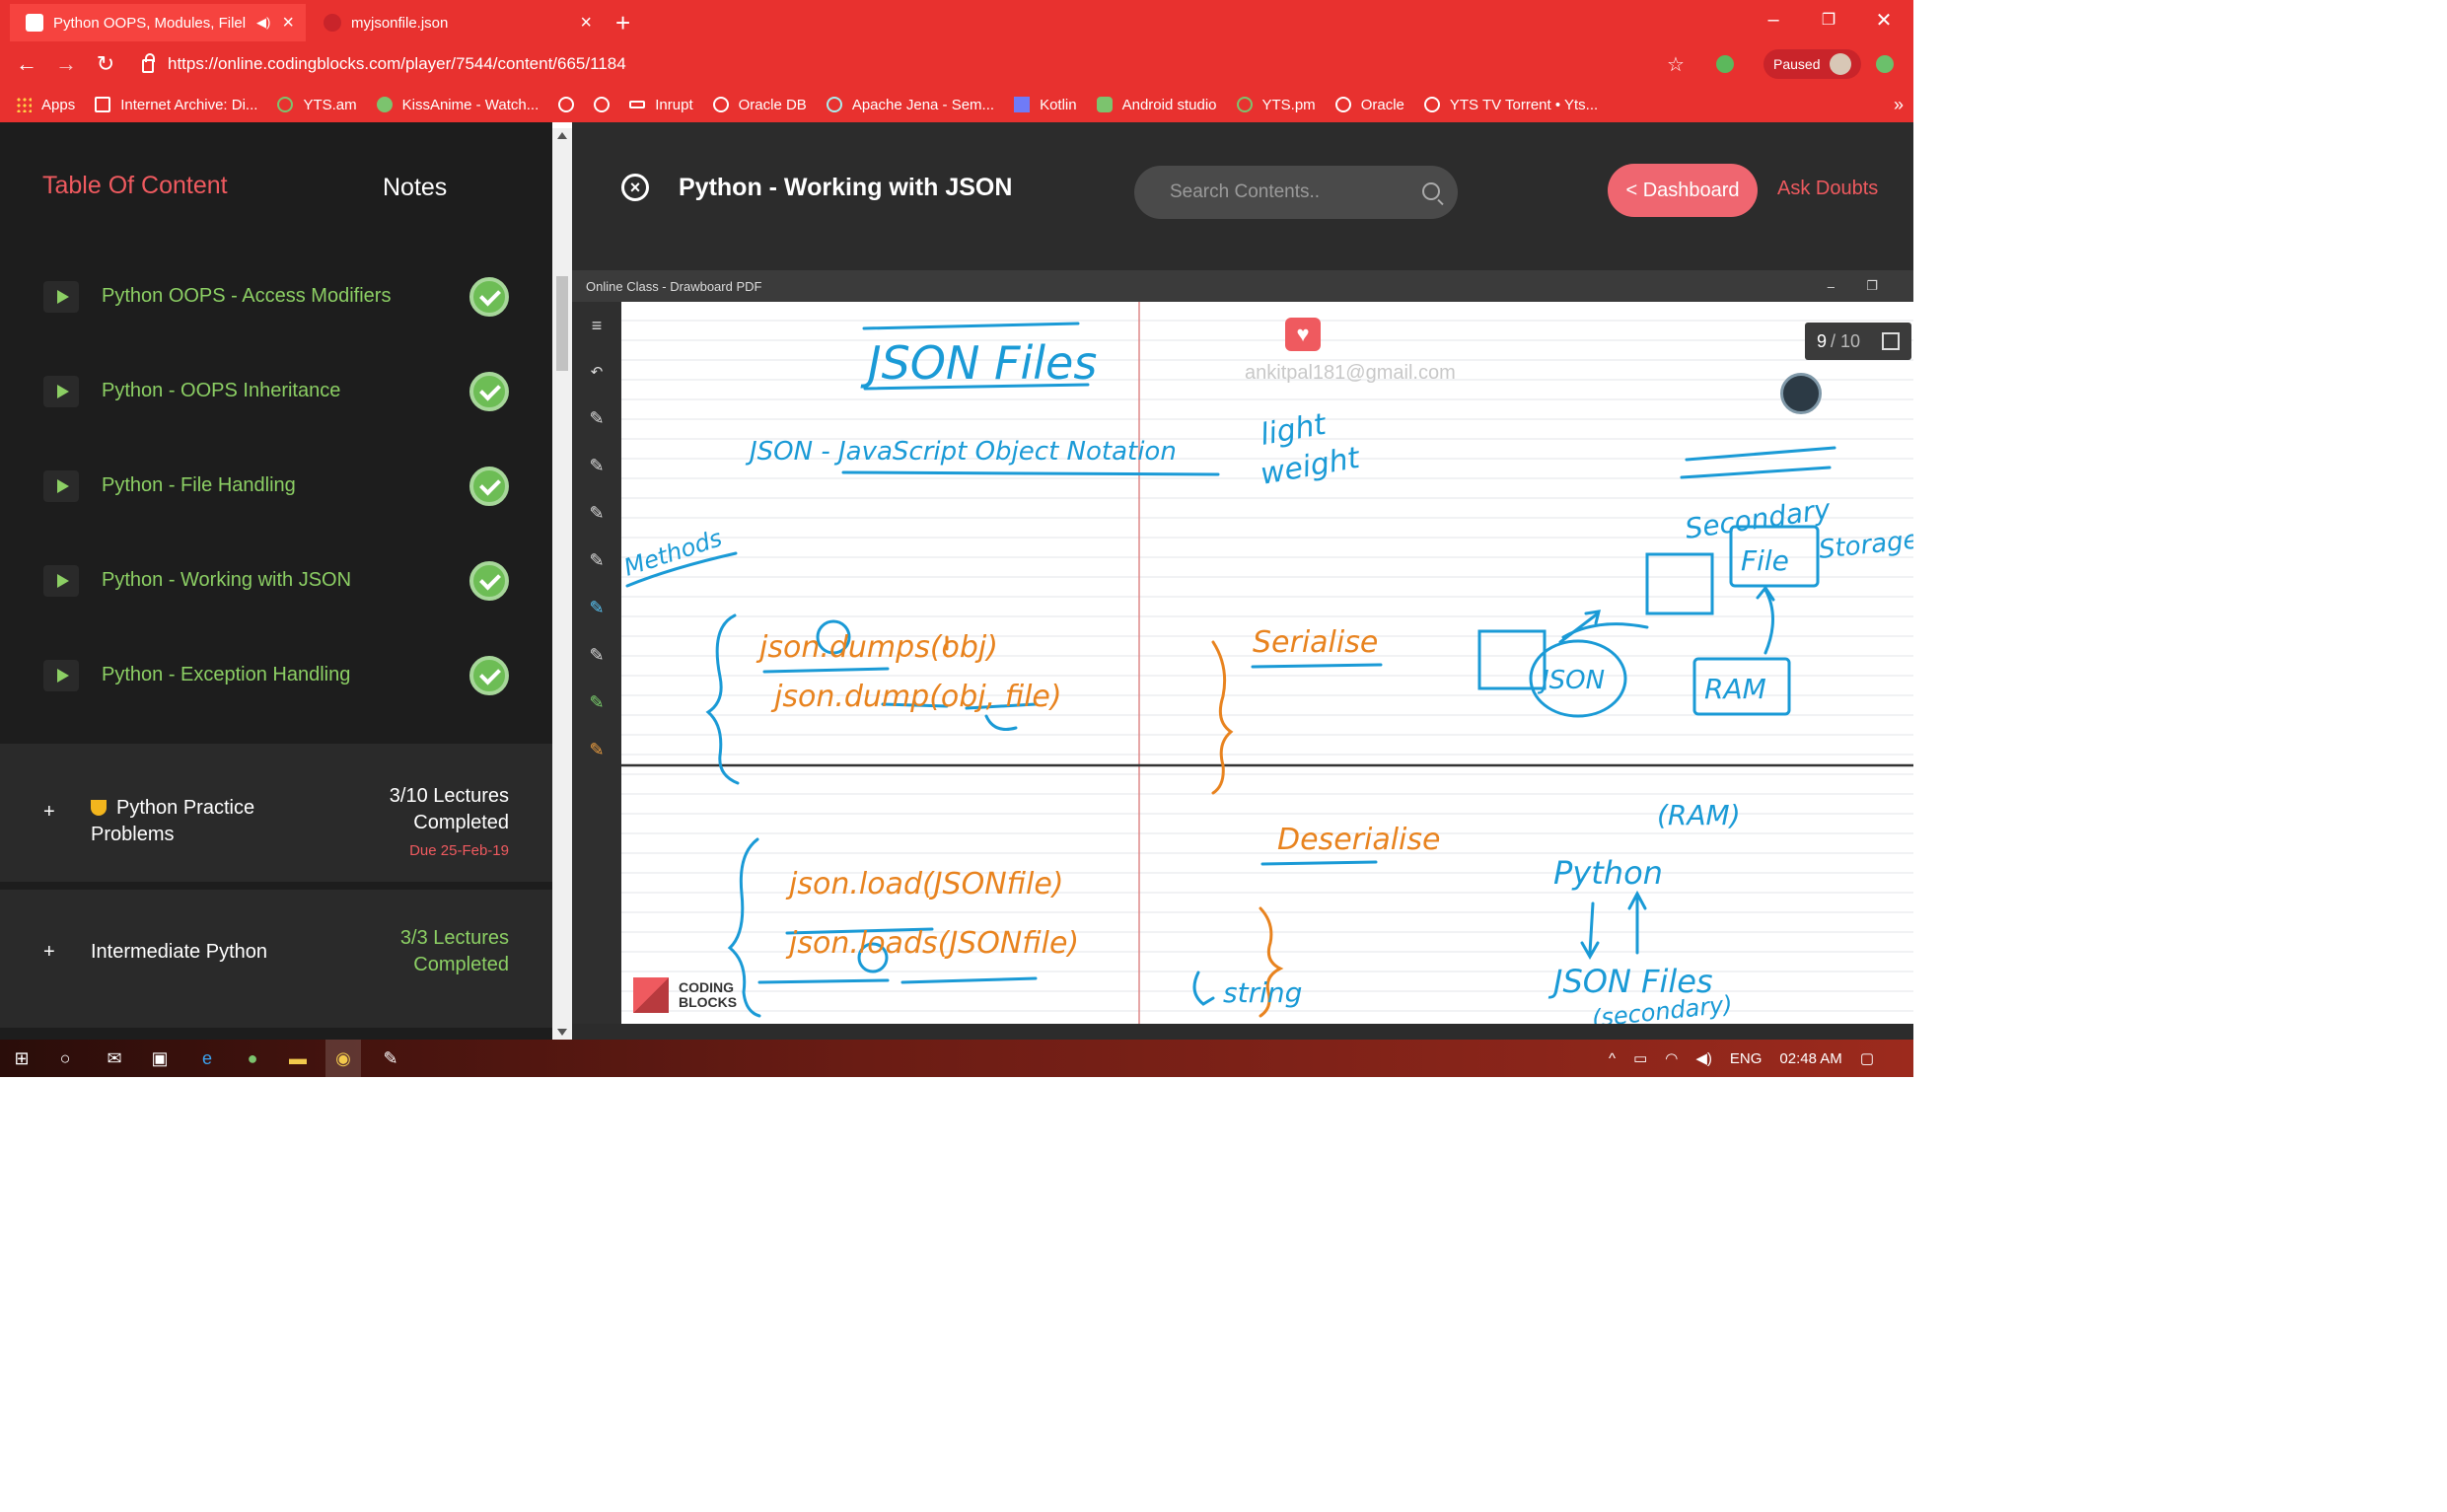 The width and height of the screenshot is (2447, 1512). Describe the element at coordinates (285, 104) in the screenshot. I see `yts-icon` at that location.